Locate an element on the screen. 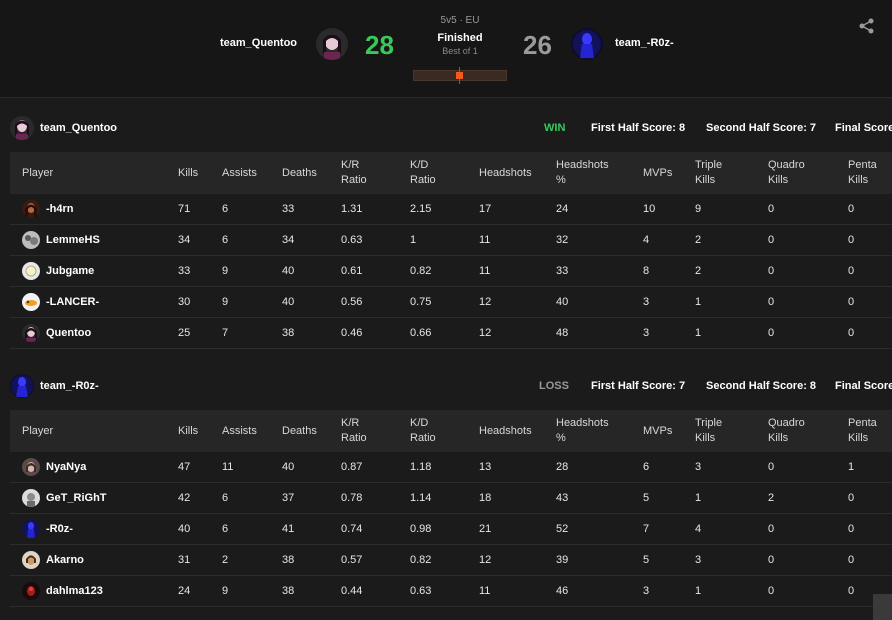 The image size is (892, 620). stat-assists: 2 is located at coordinates (225, 560).